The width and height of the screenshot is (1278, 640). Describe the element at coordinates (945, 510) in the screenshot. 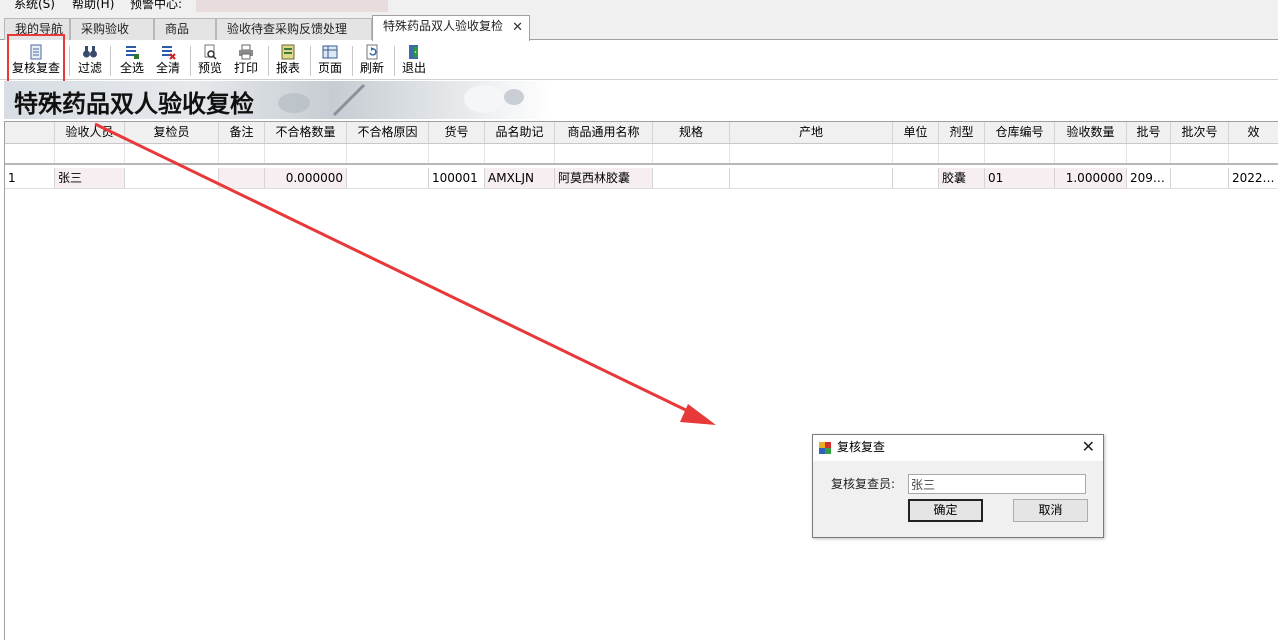

I see `ok-button: 确定` at that location.